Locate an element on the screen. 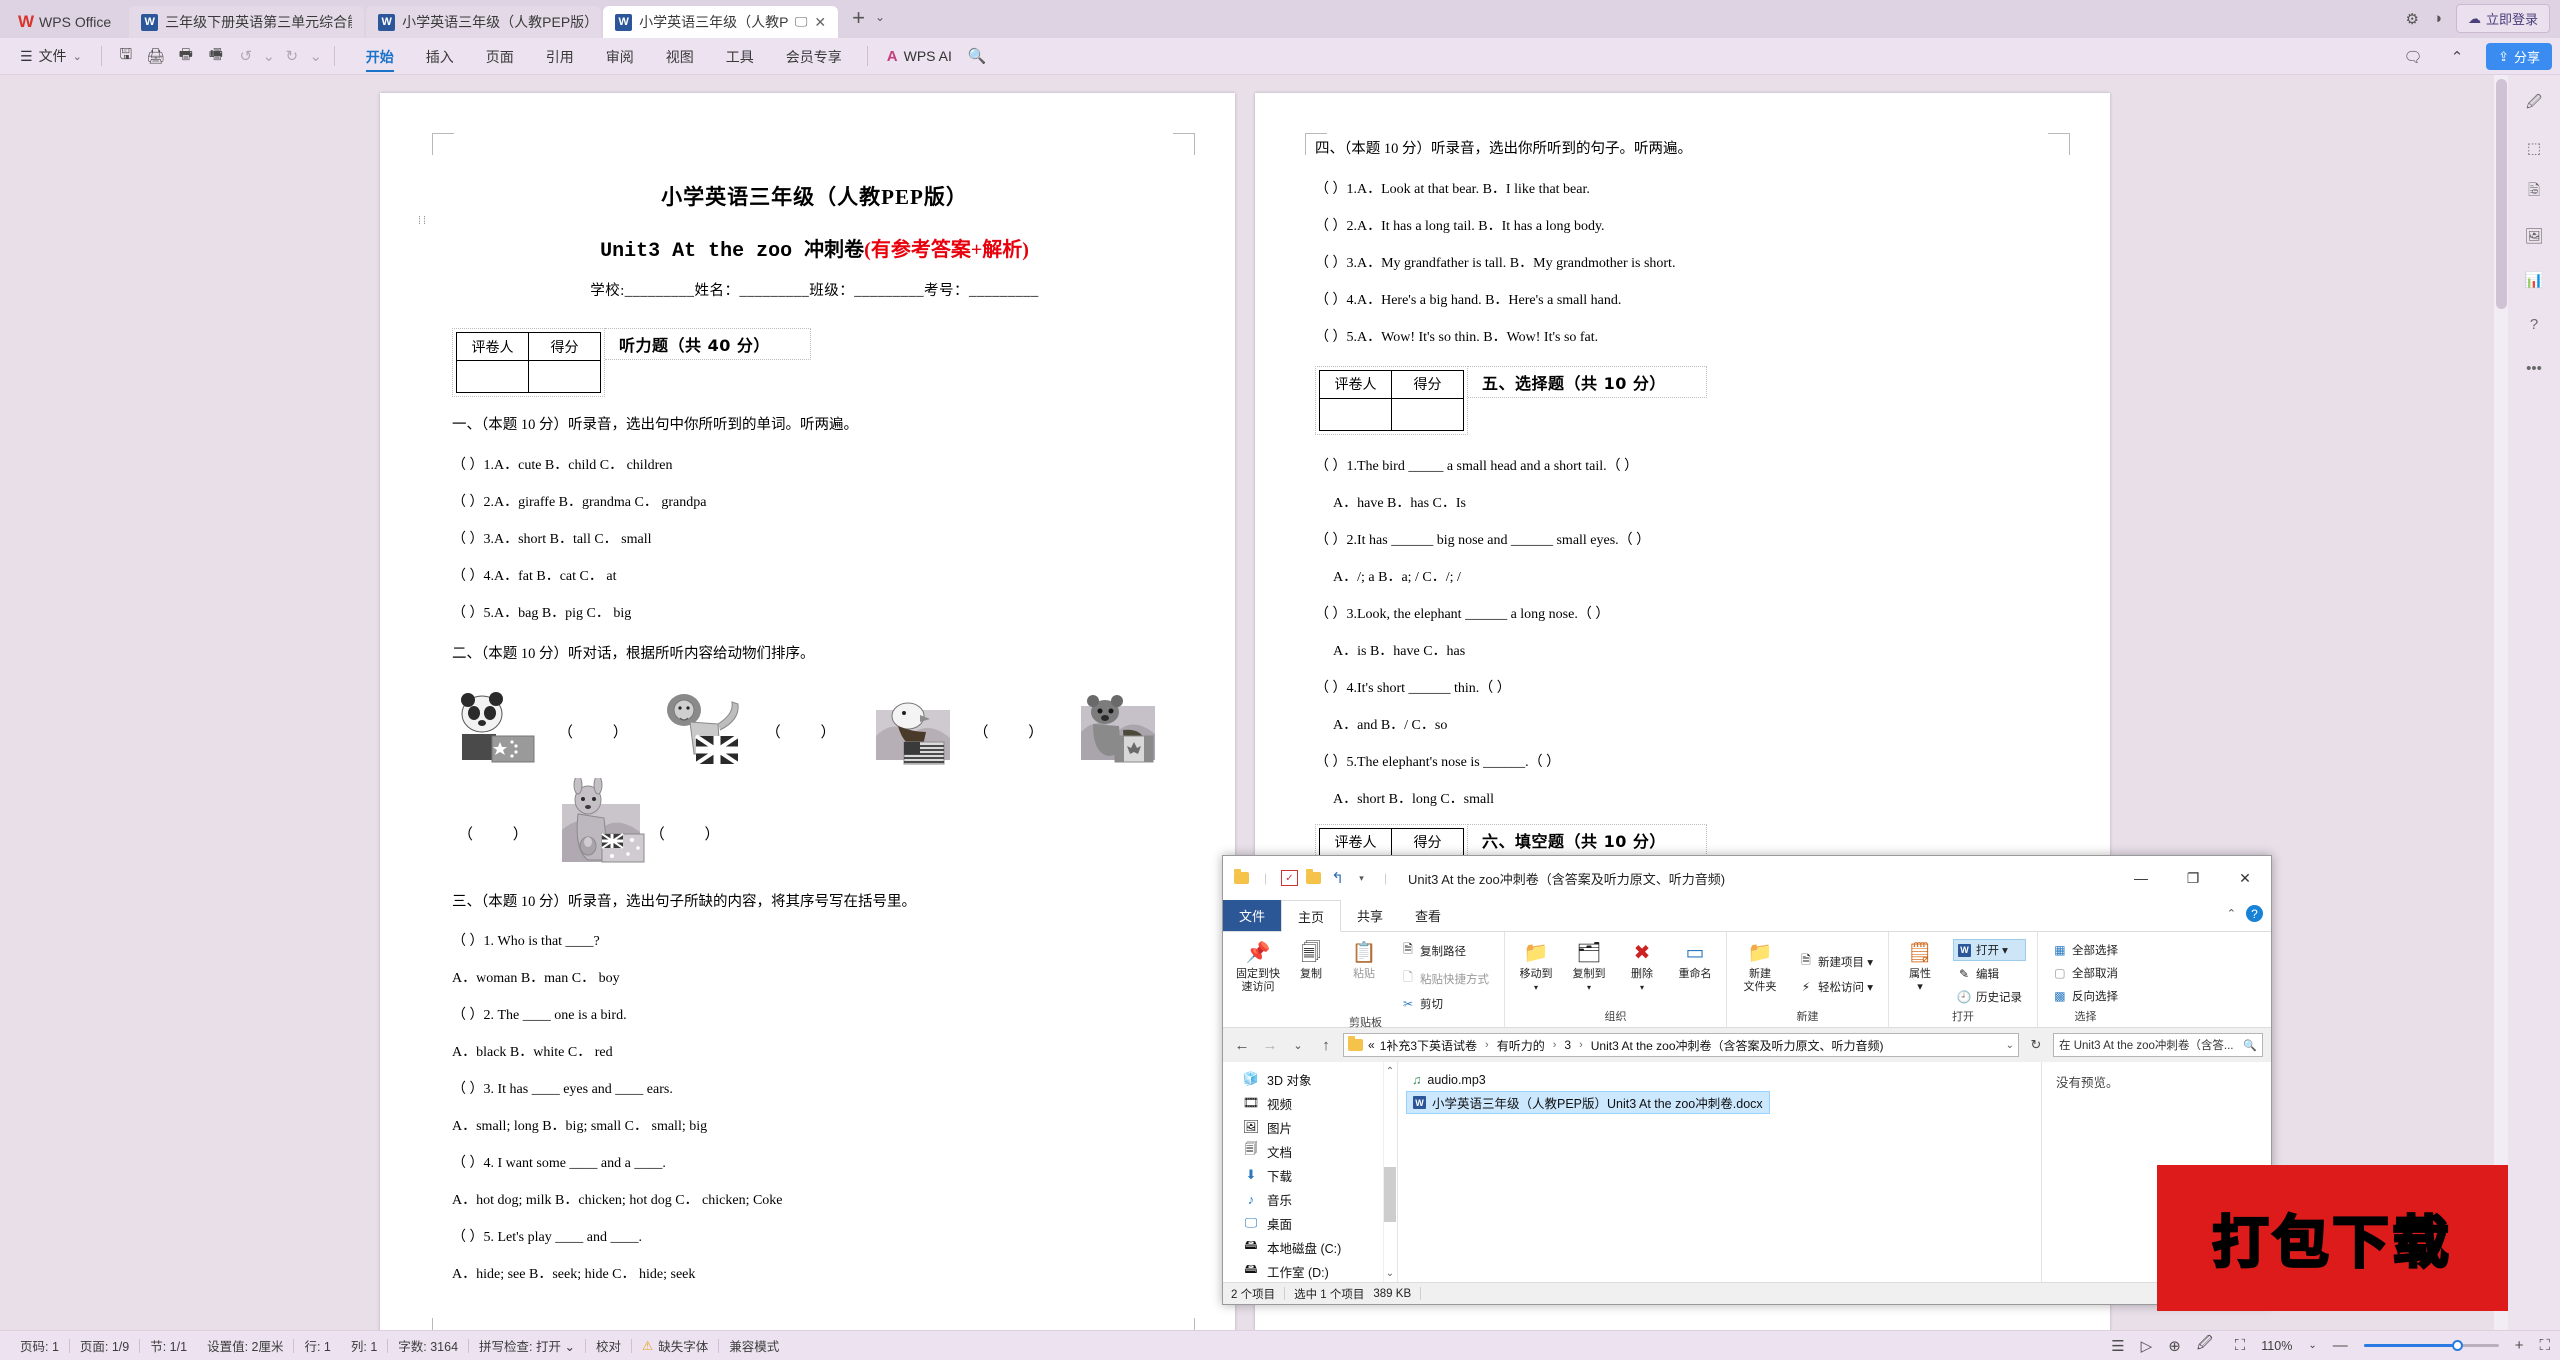  play-icon: ▷ is located at coordinates (2147, 1346).